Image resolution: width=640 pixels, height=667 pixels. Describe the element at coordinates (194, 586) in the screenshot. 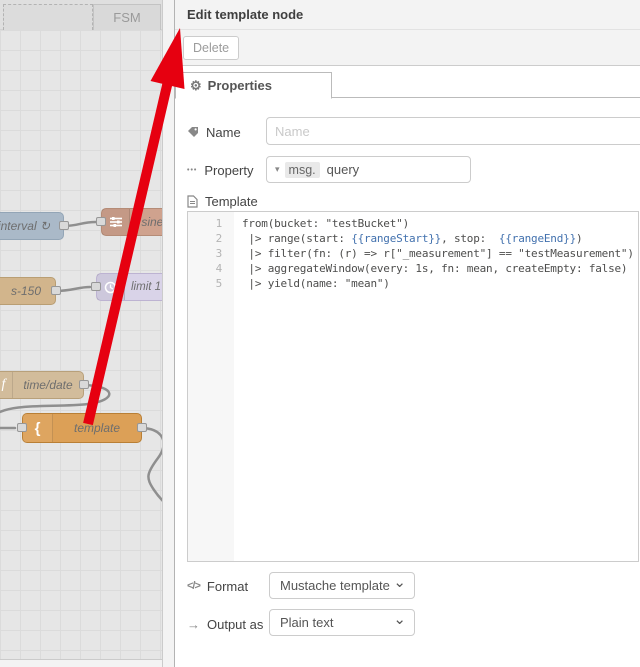

I see `code-icon: </>` at that location.